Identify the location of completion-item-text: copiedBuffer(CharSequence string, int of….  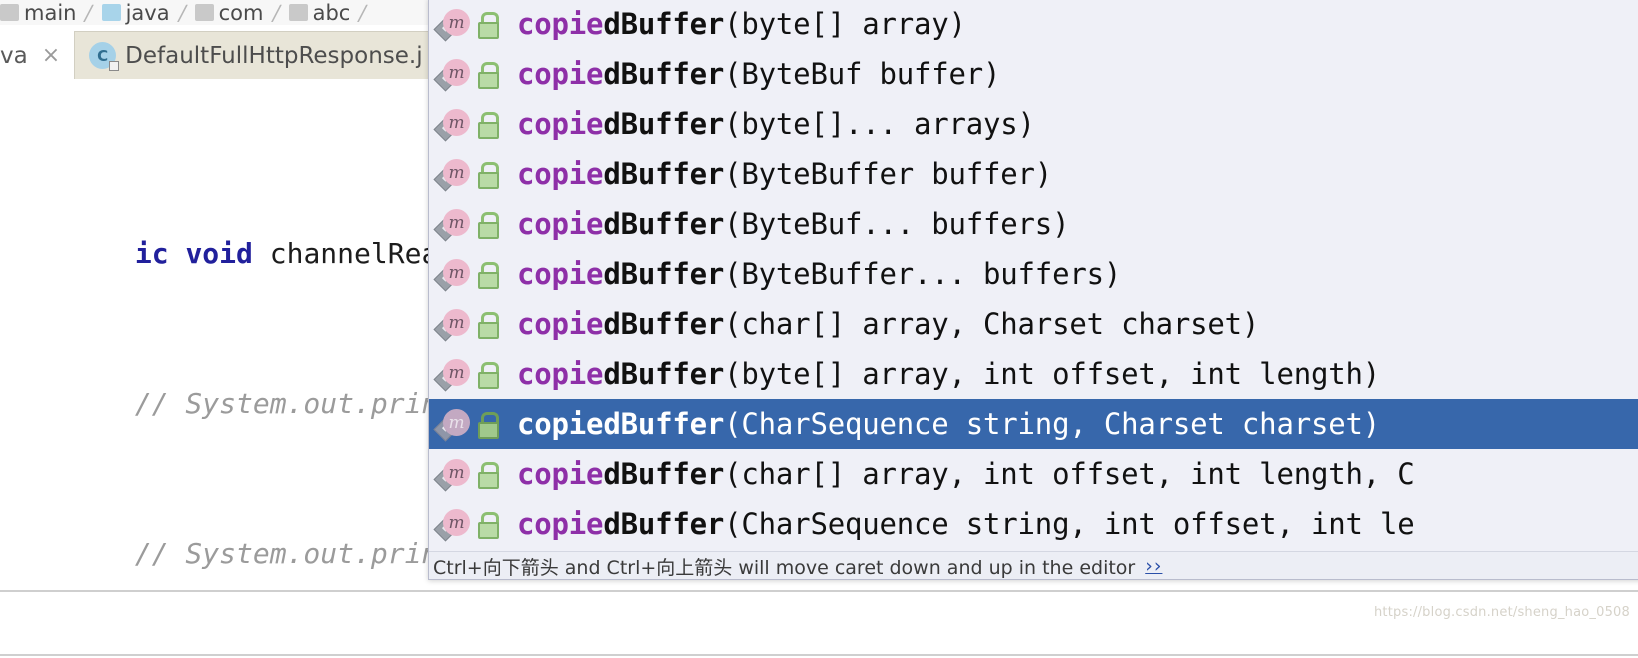
(966, 523).